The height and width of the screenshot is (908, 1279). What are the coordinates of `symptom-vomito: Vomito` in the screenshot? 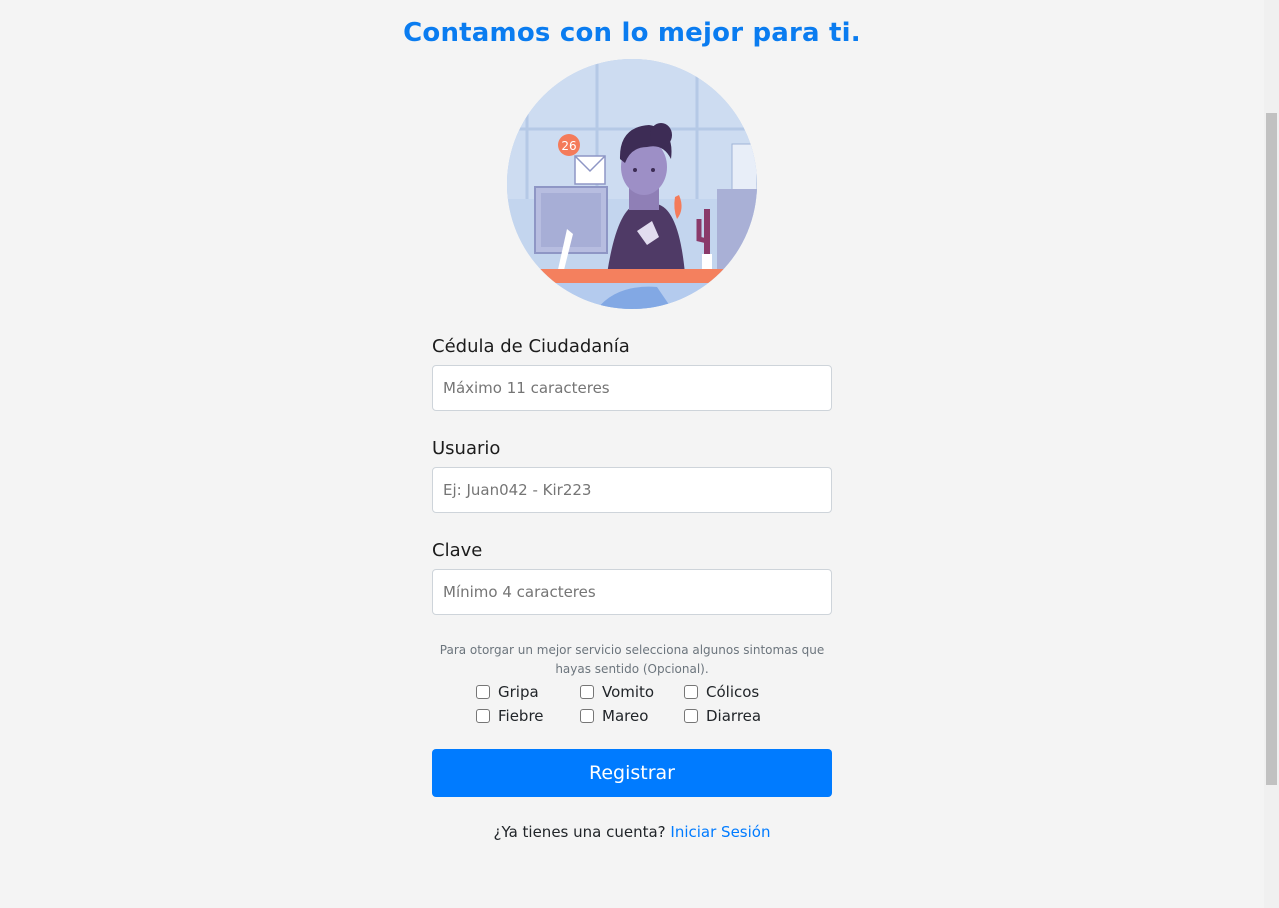 It's located at (632, 692).